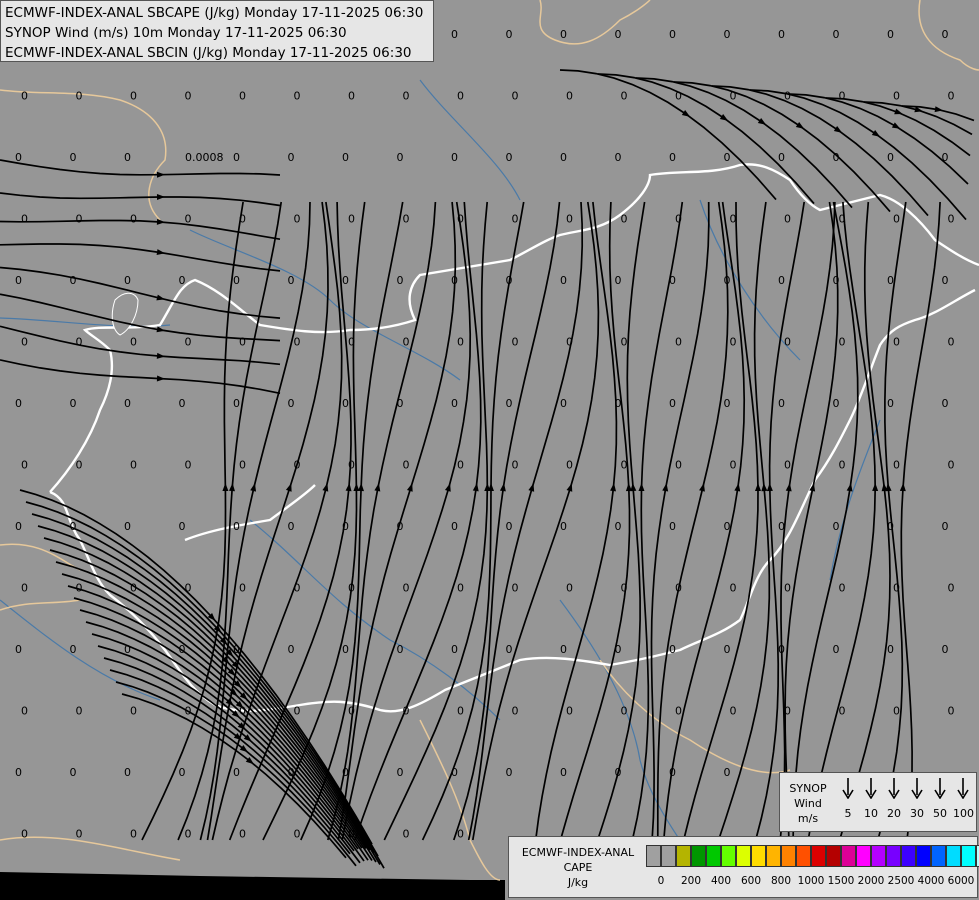 The width and height of the screenshot is (979, 900). What do you see at coordinates (963, 813) in the screenshot?
I see `wind-speed-label: 100` at bounding box center [963, 813].